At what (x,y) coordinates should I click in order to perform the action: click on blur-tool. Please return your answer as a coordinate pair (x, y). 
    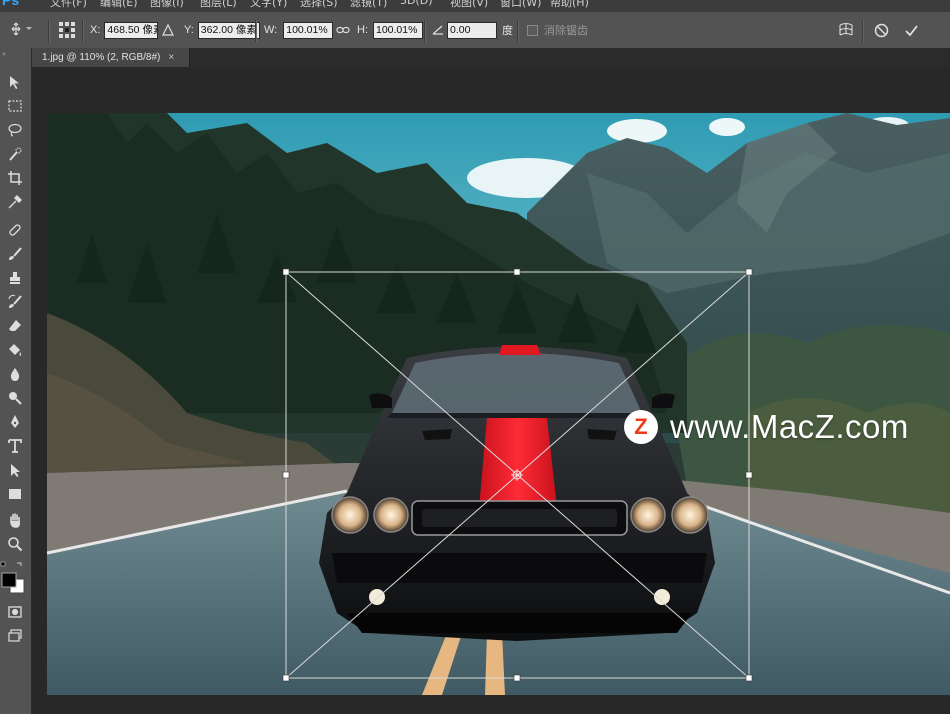
    Looking at the image, I should click on (15, 374).